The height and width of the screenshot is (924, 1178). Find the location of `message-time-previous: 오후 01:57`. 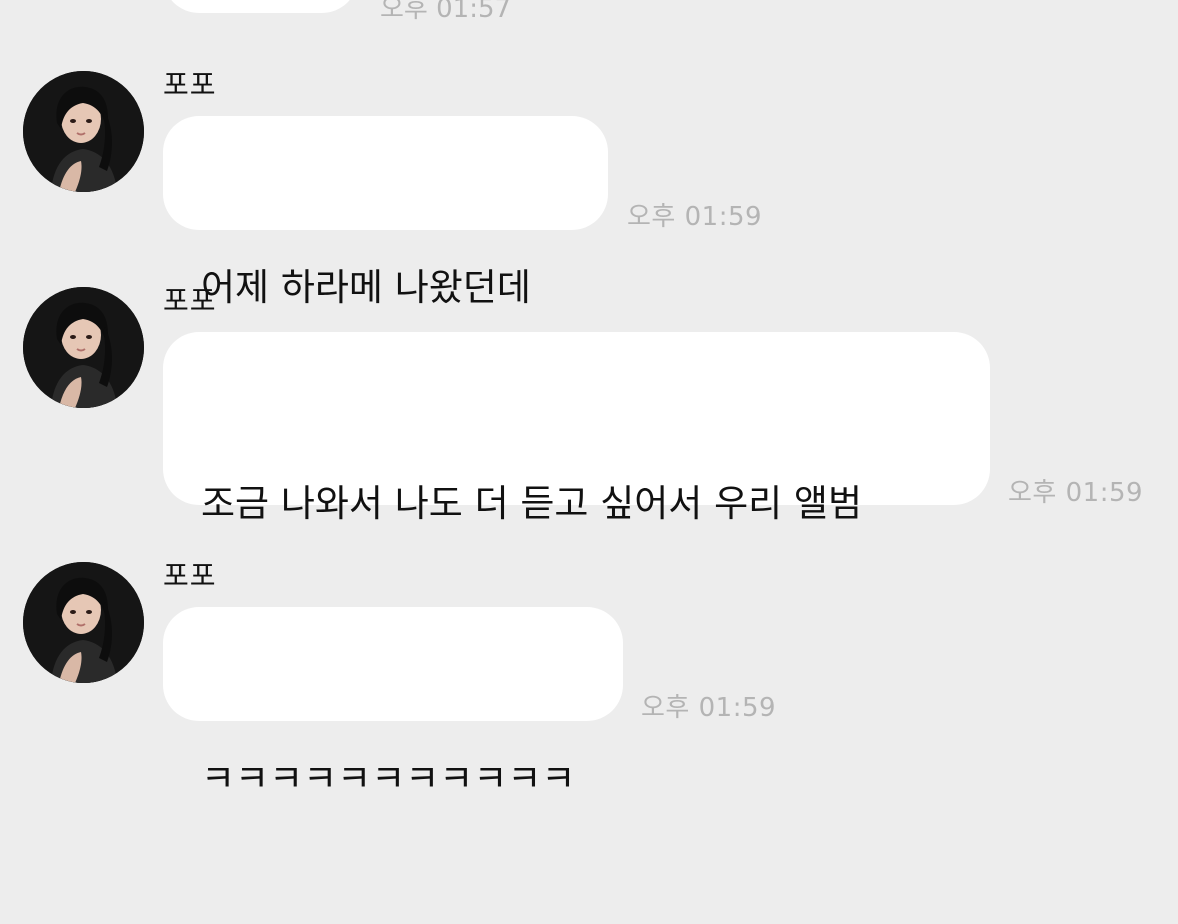

message-time-previous: 오후 01:57 is located at coordinates (446, 12).